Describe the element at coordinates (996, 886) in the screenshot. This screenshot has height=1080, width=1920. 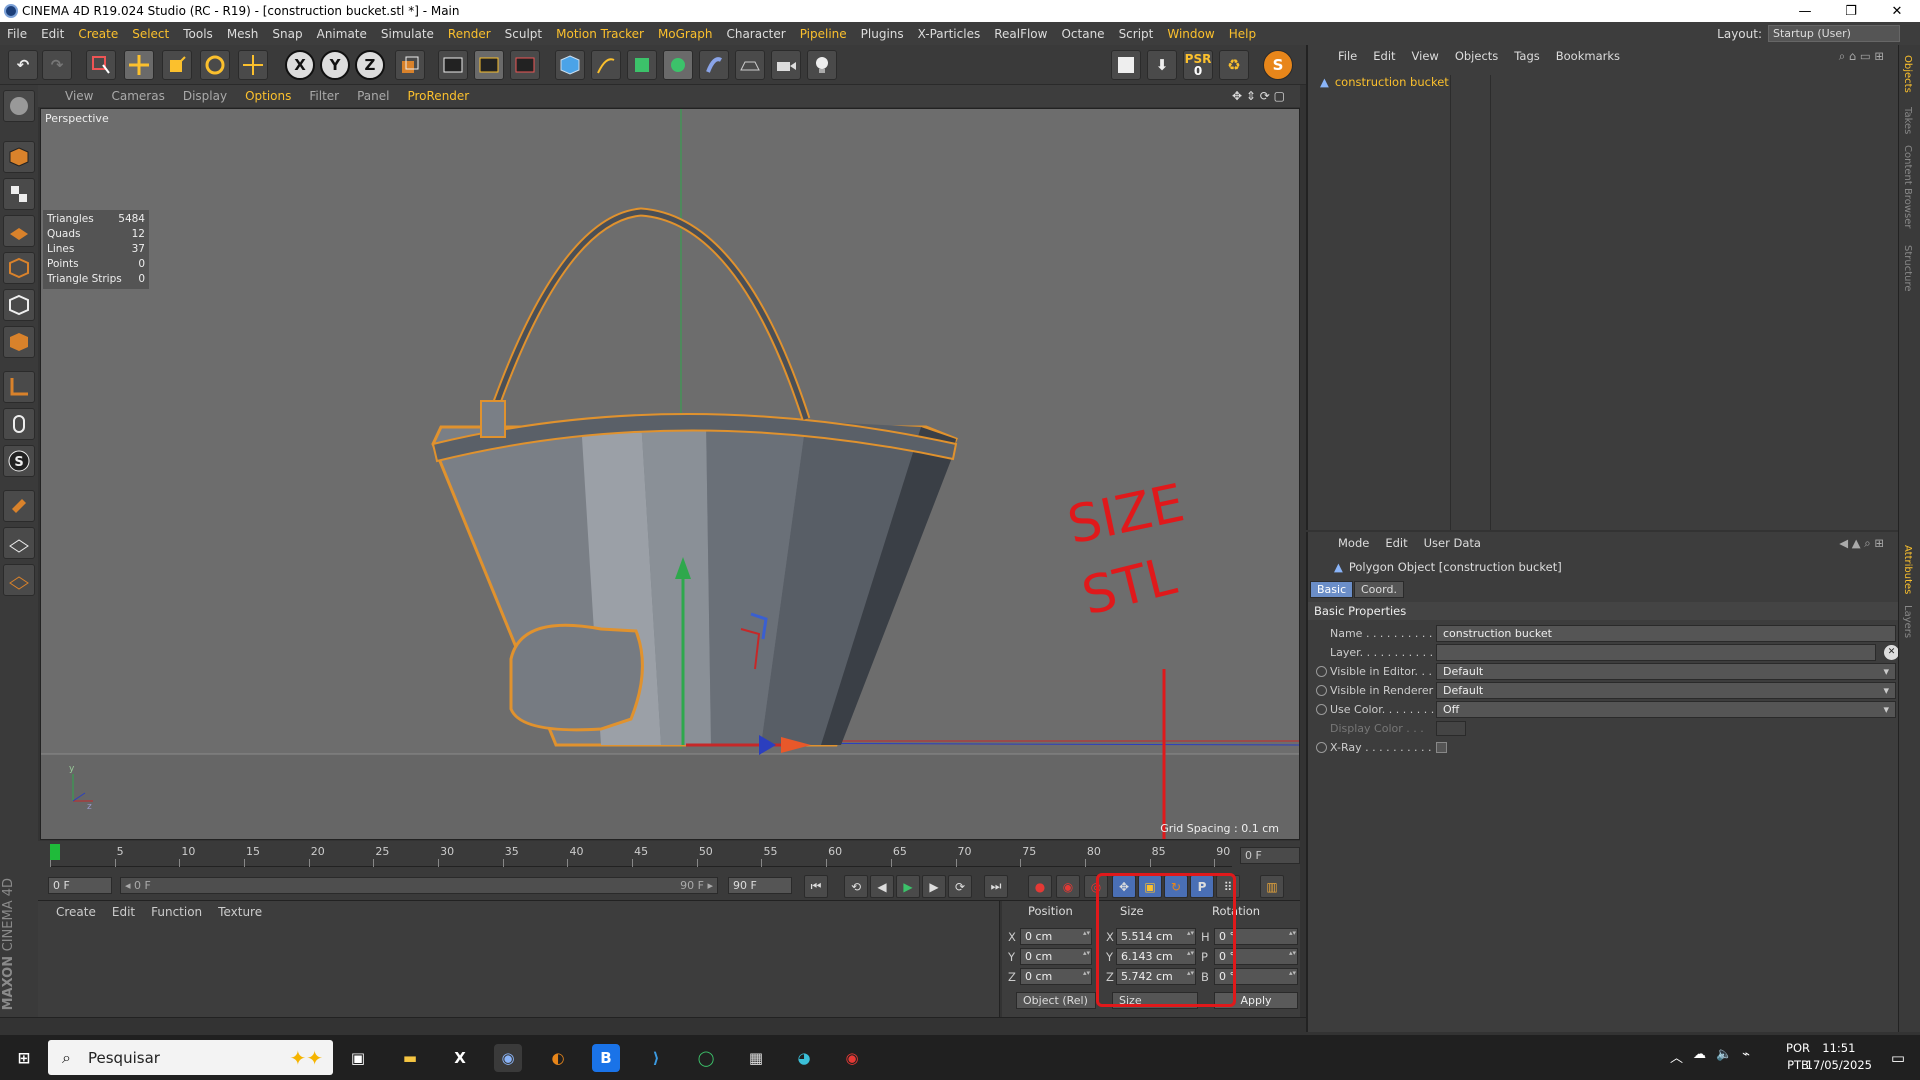
I see `go-to-end-icon: ⏭` at that location.